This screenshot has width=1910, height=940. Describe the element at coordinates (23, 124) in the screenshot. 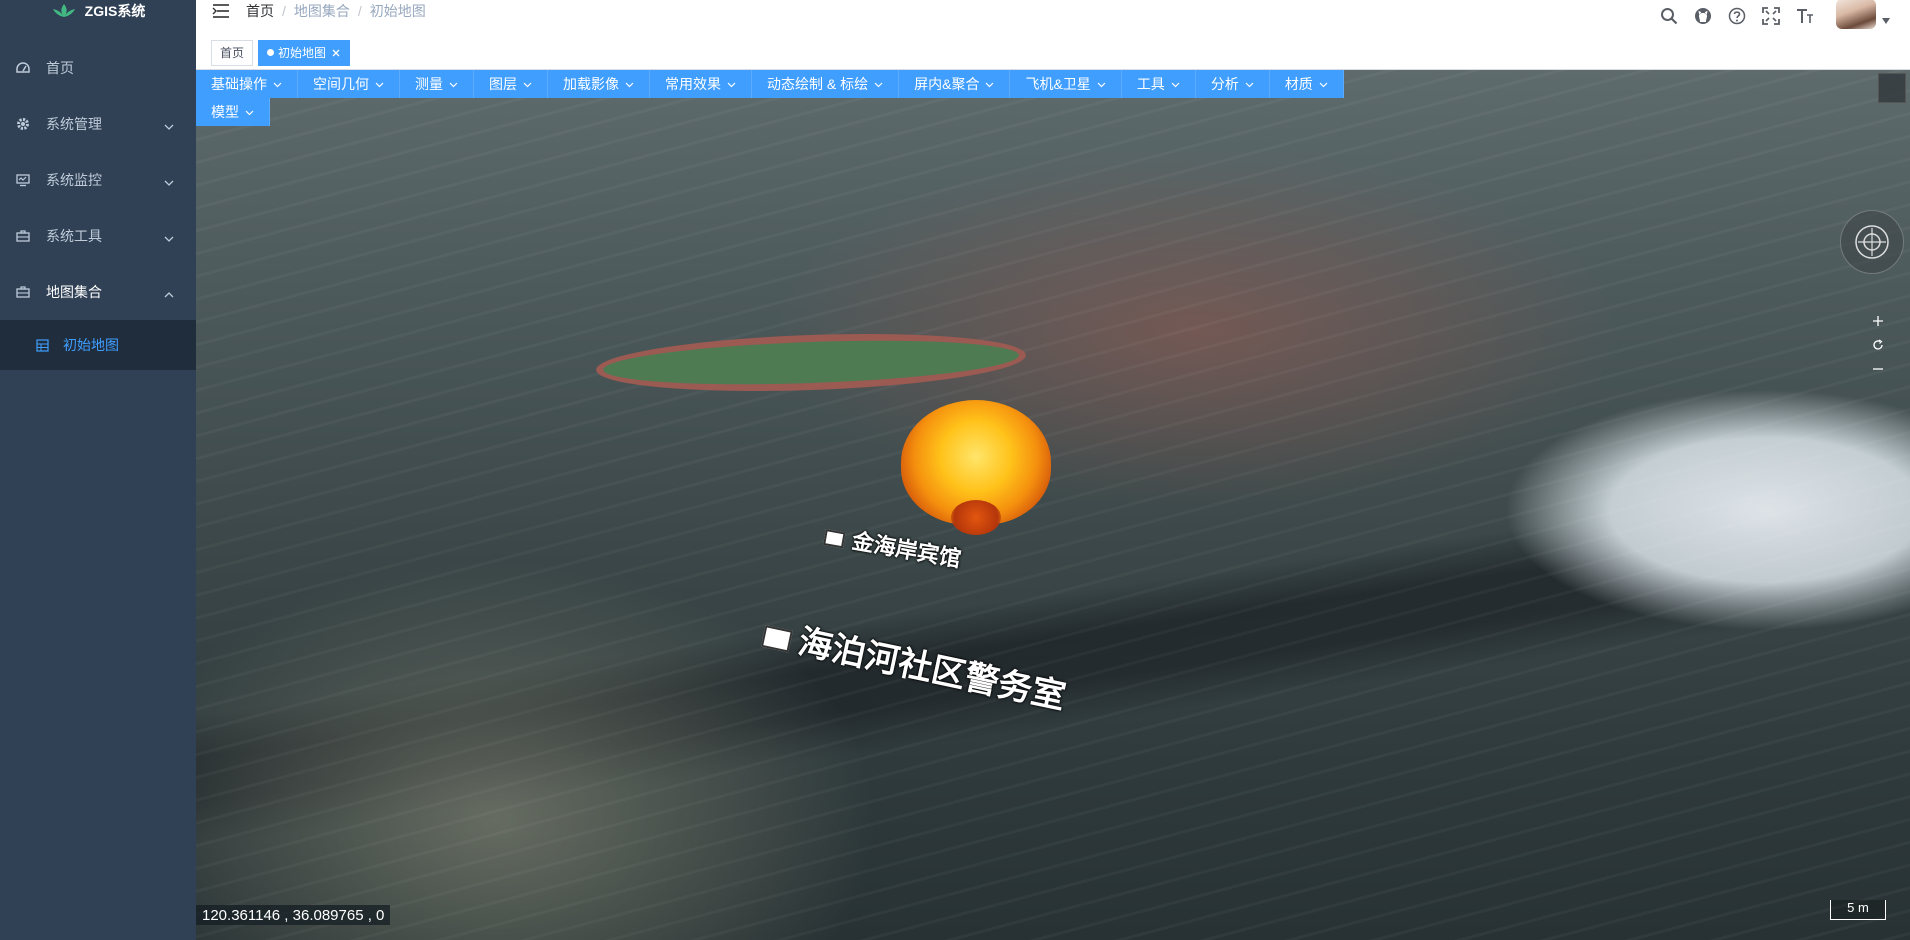

I see `gear-icon` at that location.